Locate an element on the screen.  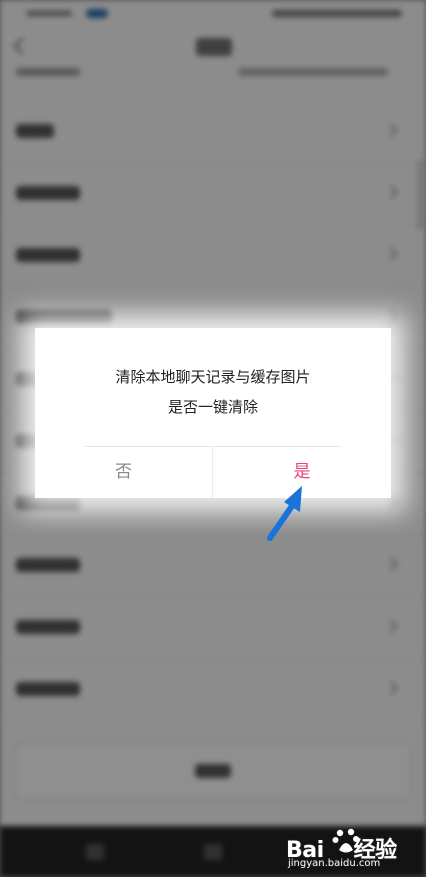
baidu-jingyan-watermark: Bai 经验 jingyan.baidu.com is located at coordinates (351, 848).